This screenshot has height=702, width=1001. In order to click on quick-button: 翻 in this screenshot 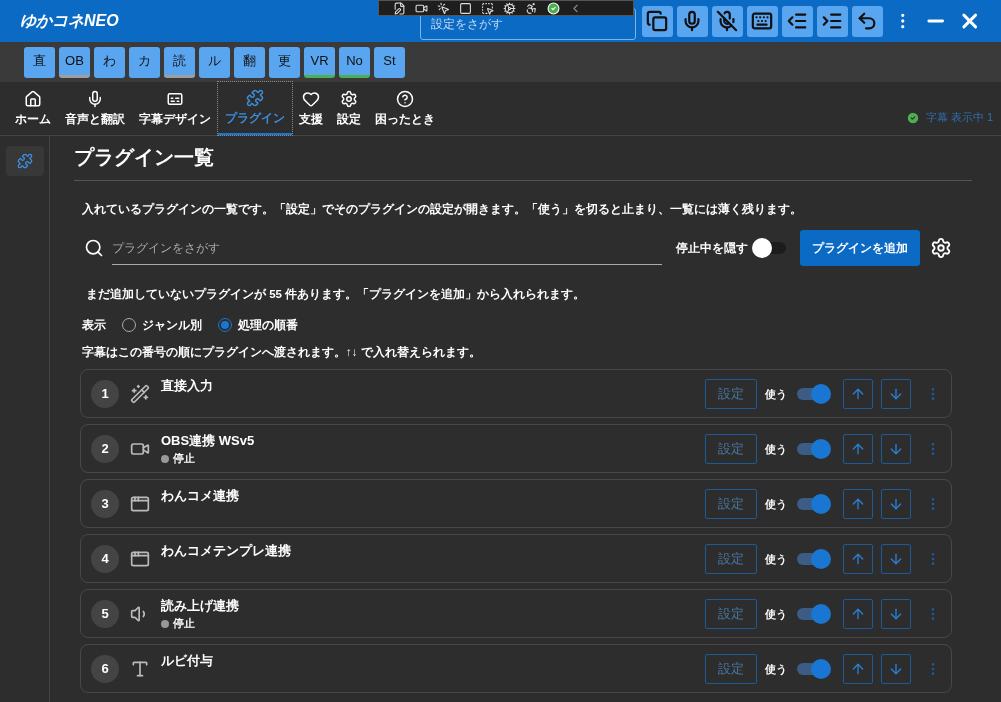, I will do `click(249, 62)`.